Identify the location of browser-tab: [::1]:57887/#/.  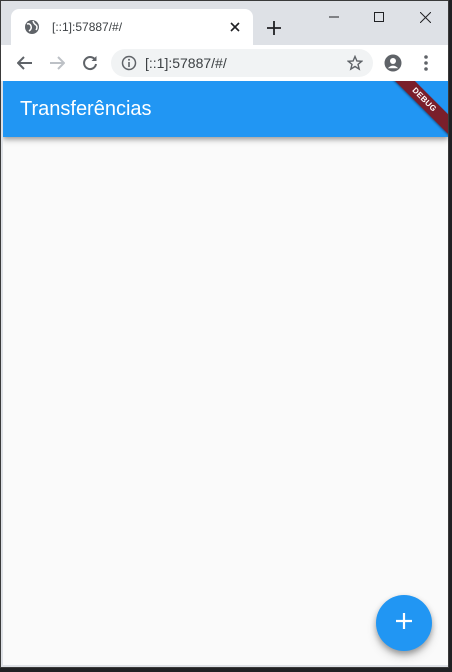
(132, 27).